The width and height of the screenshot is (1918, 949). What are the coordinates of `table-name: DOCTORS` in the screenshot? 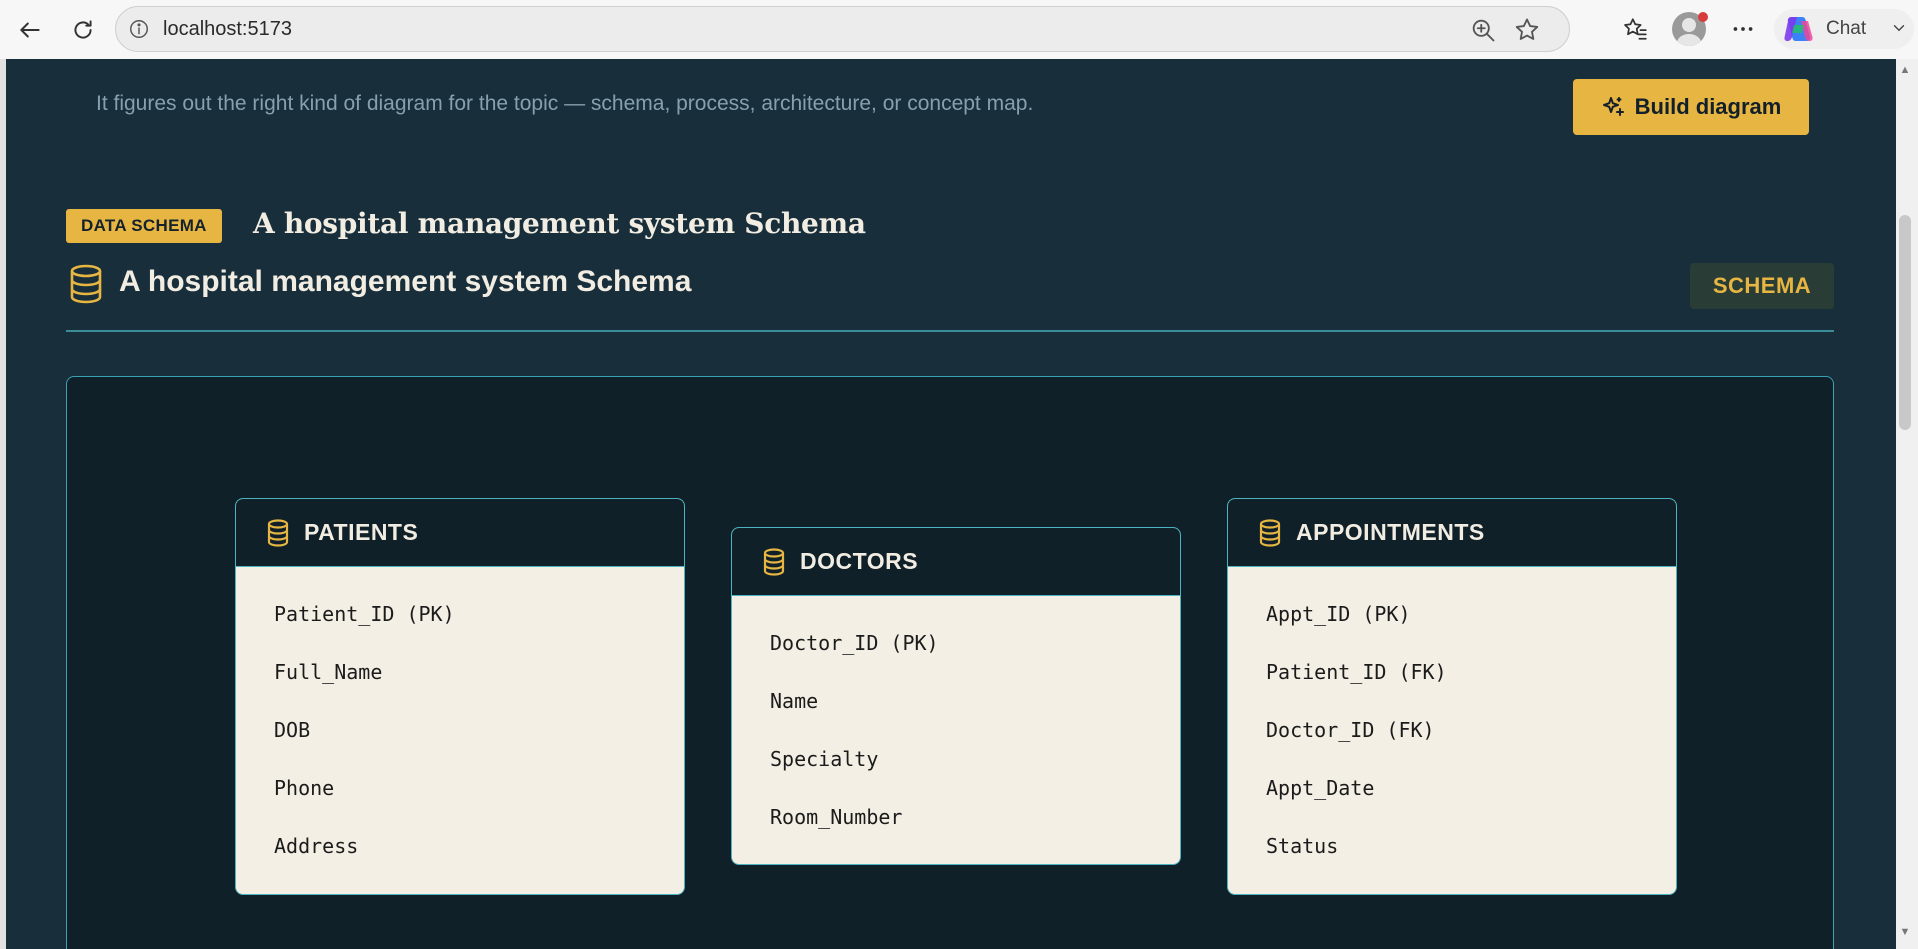 It's located at (859, 561).